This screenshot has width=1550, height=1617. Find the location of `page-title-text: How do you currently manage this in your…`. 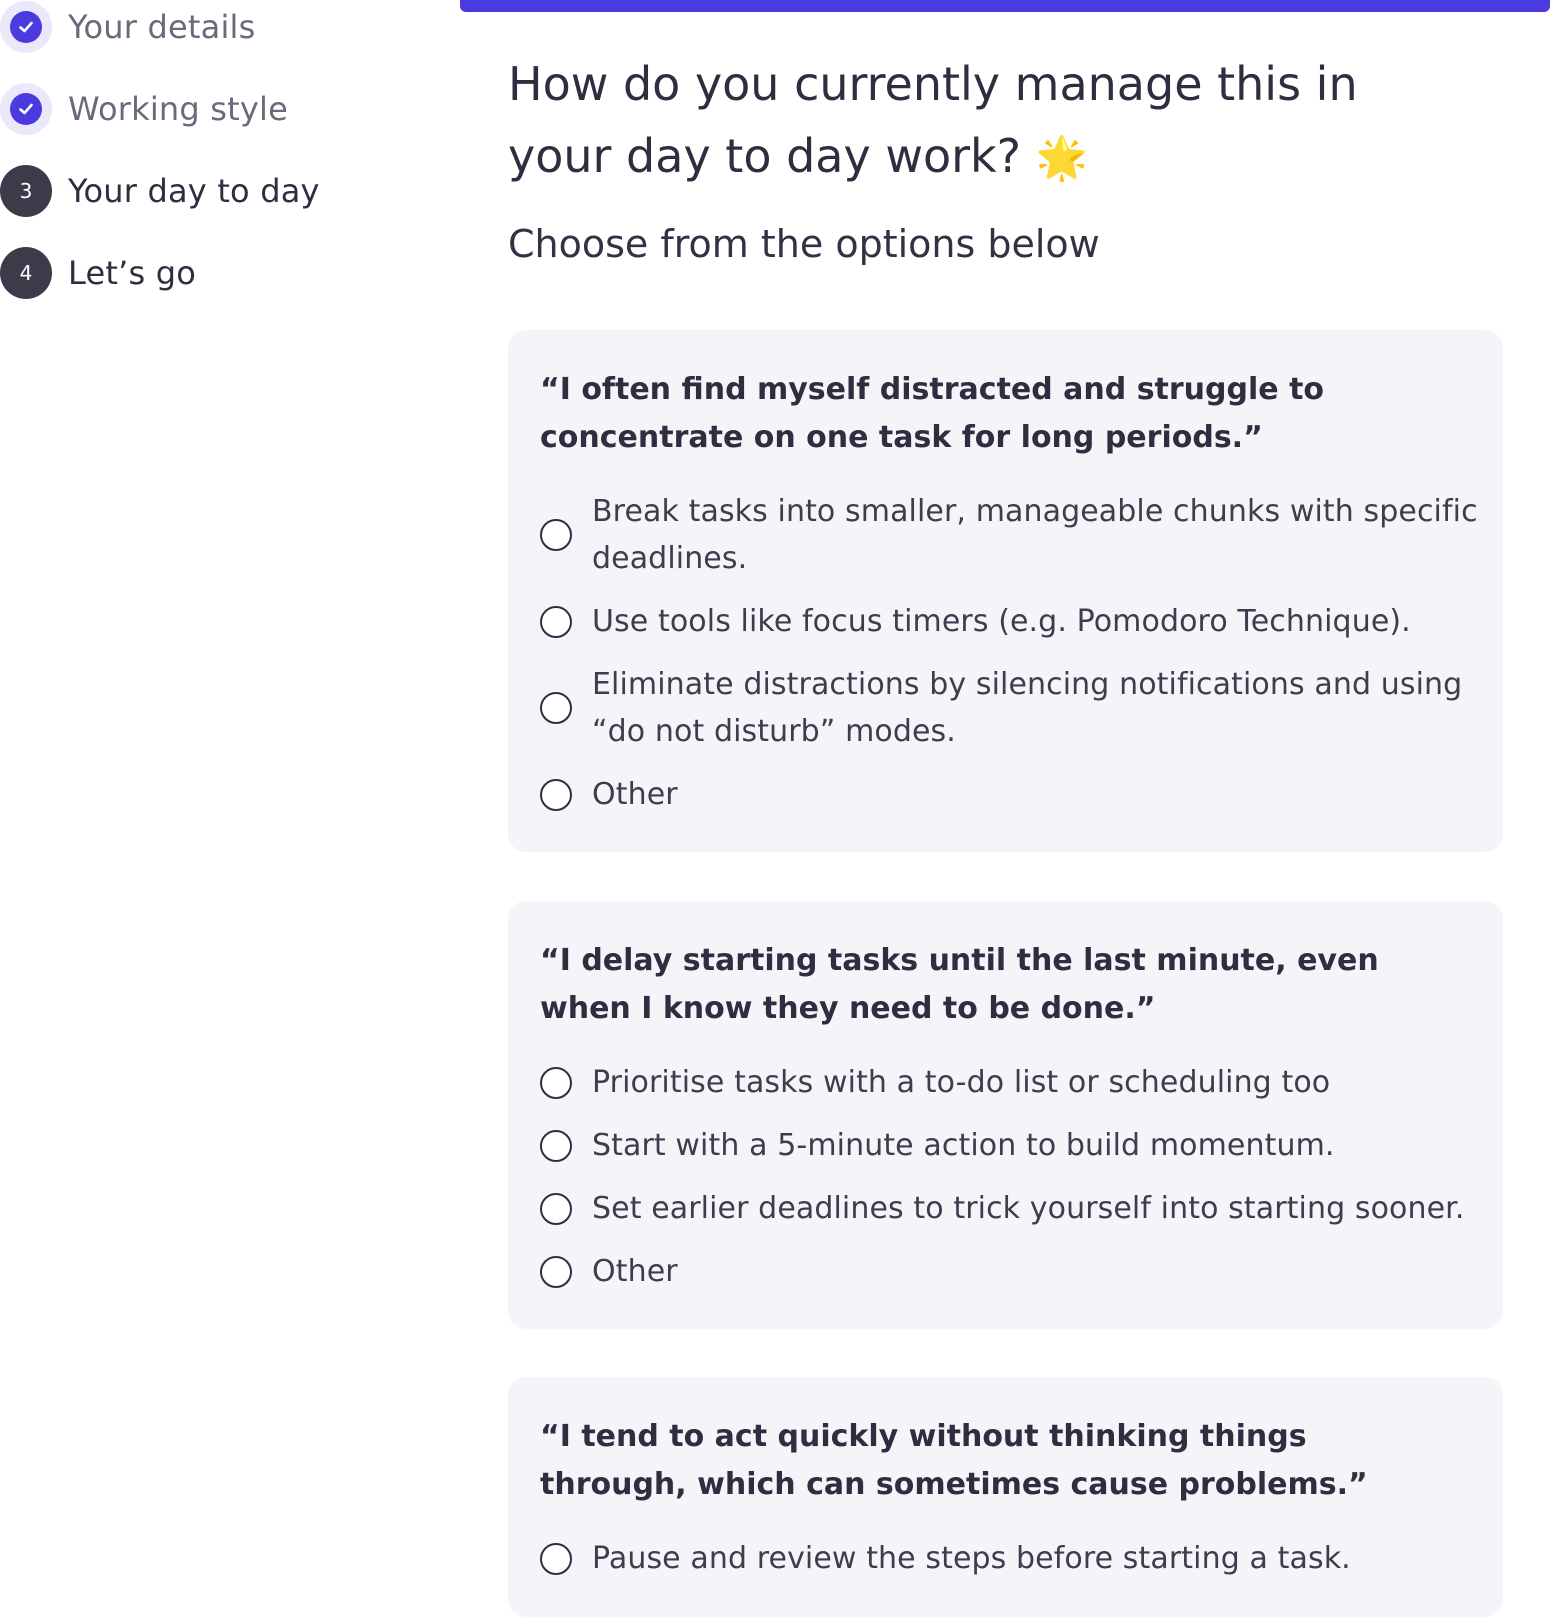

page-title-text: How do you currently manage this in your… is located at coordinates (933, 120).